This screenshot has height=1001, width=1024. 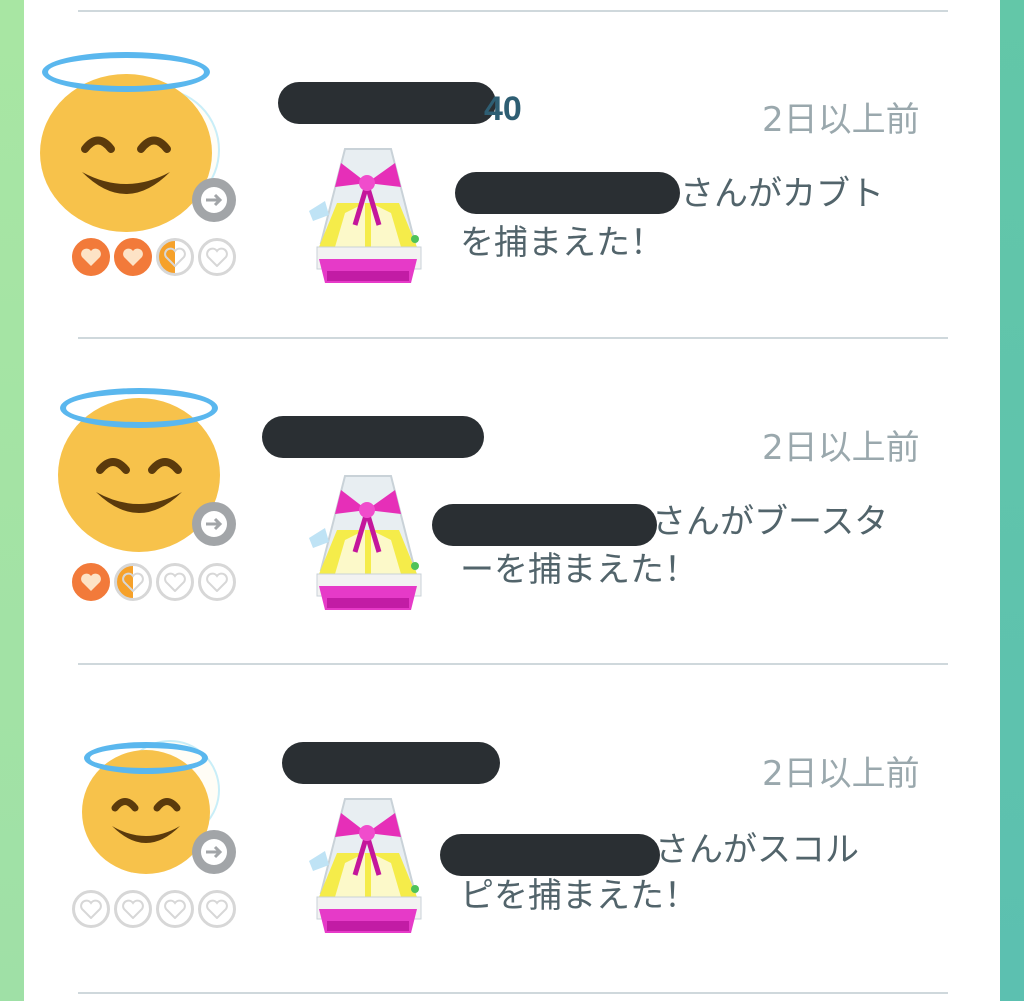 I want to click on background-right, so click(x=1012, y=500).